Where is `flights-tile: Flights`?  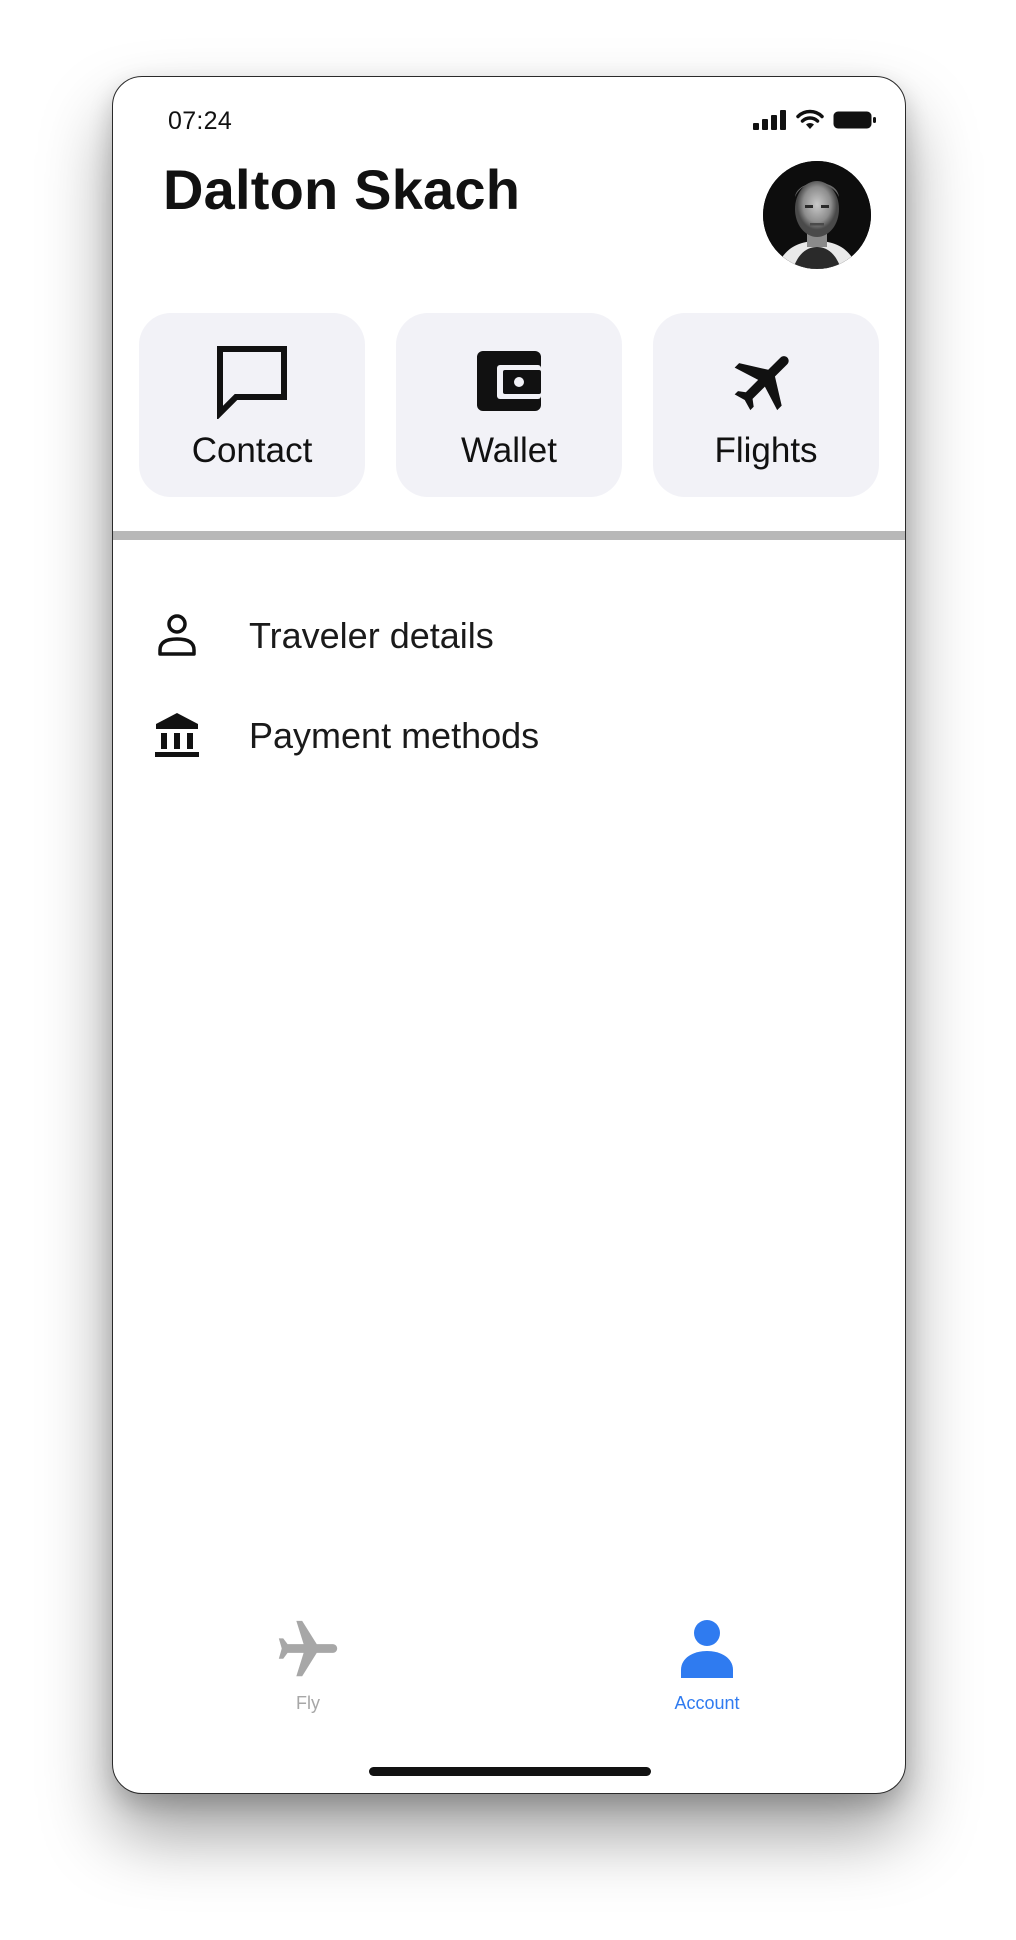 flights-tile: Flights is located at coordinates (766, 405).